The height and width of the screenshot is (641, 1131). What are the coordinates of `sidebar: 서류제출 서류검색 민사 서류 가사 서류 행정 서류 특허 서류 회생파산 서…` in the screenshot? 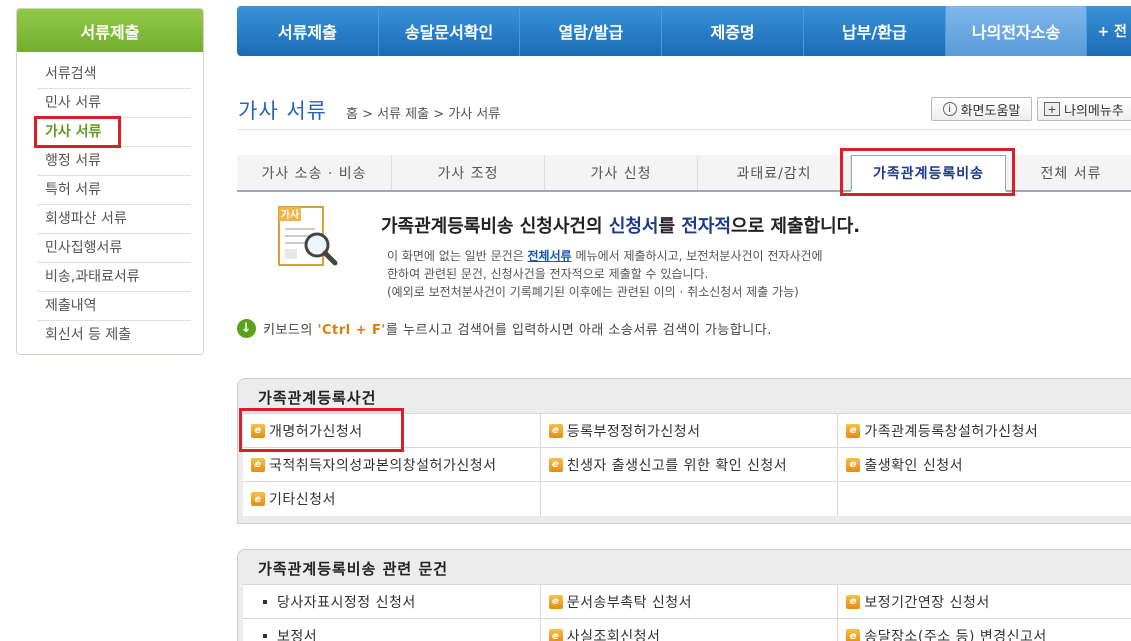 It's located at (110, 181).